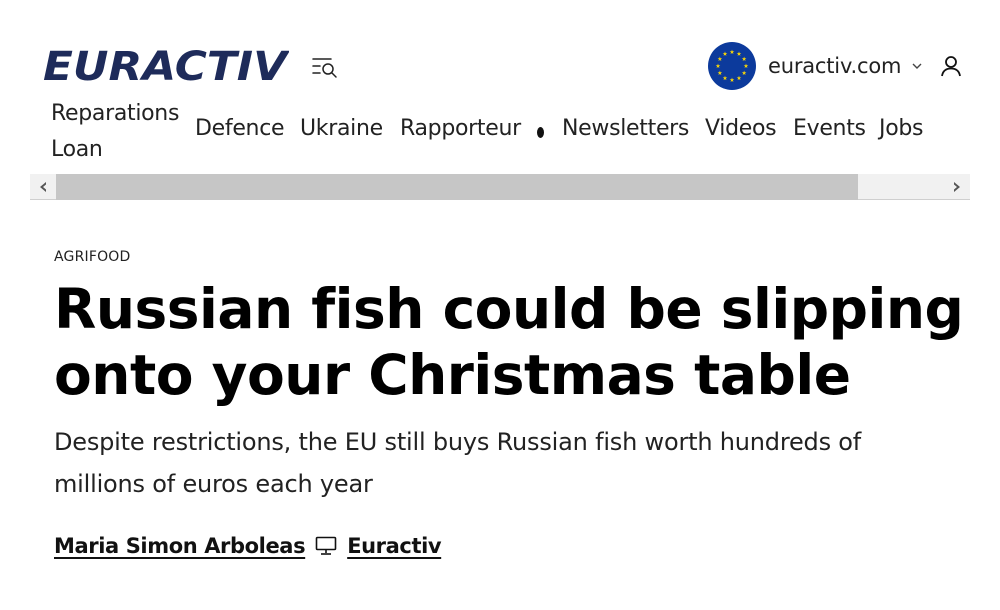  Describe the element at coordinates (829, 128) in the screenshot. I see `nav-item-events: Events` at that location.